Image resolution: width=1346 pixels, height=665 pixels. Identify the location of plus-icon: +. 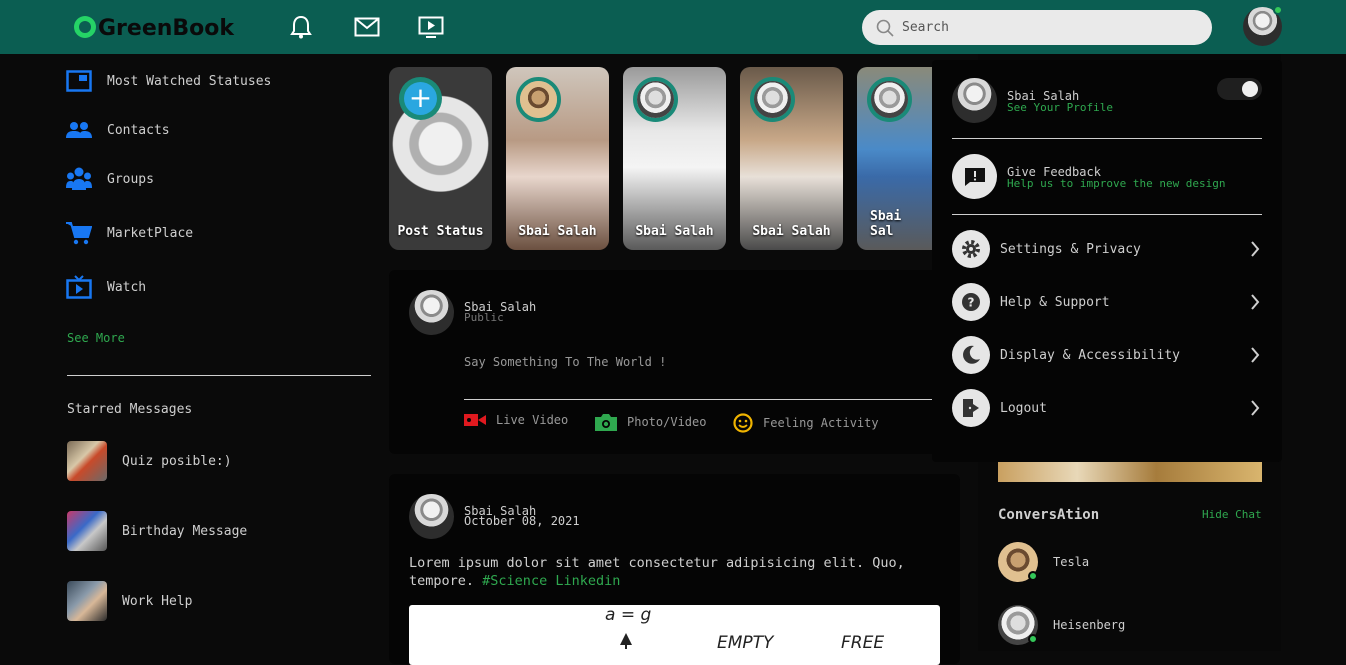
(420, 98).